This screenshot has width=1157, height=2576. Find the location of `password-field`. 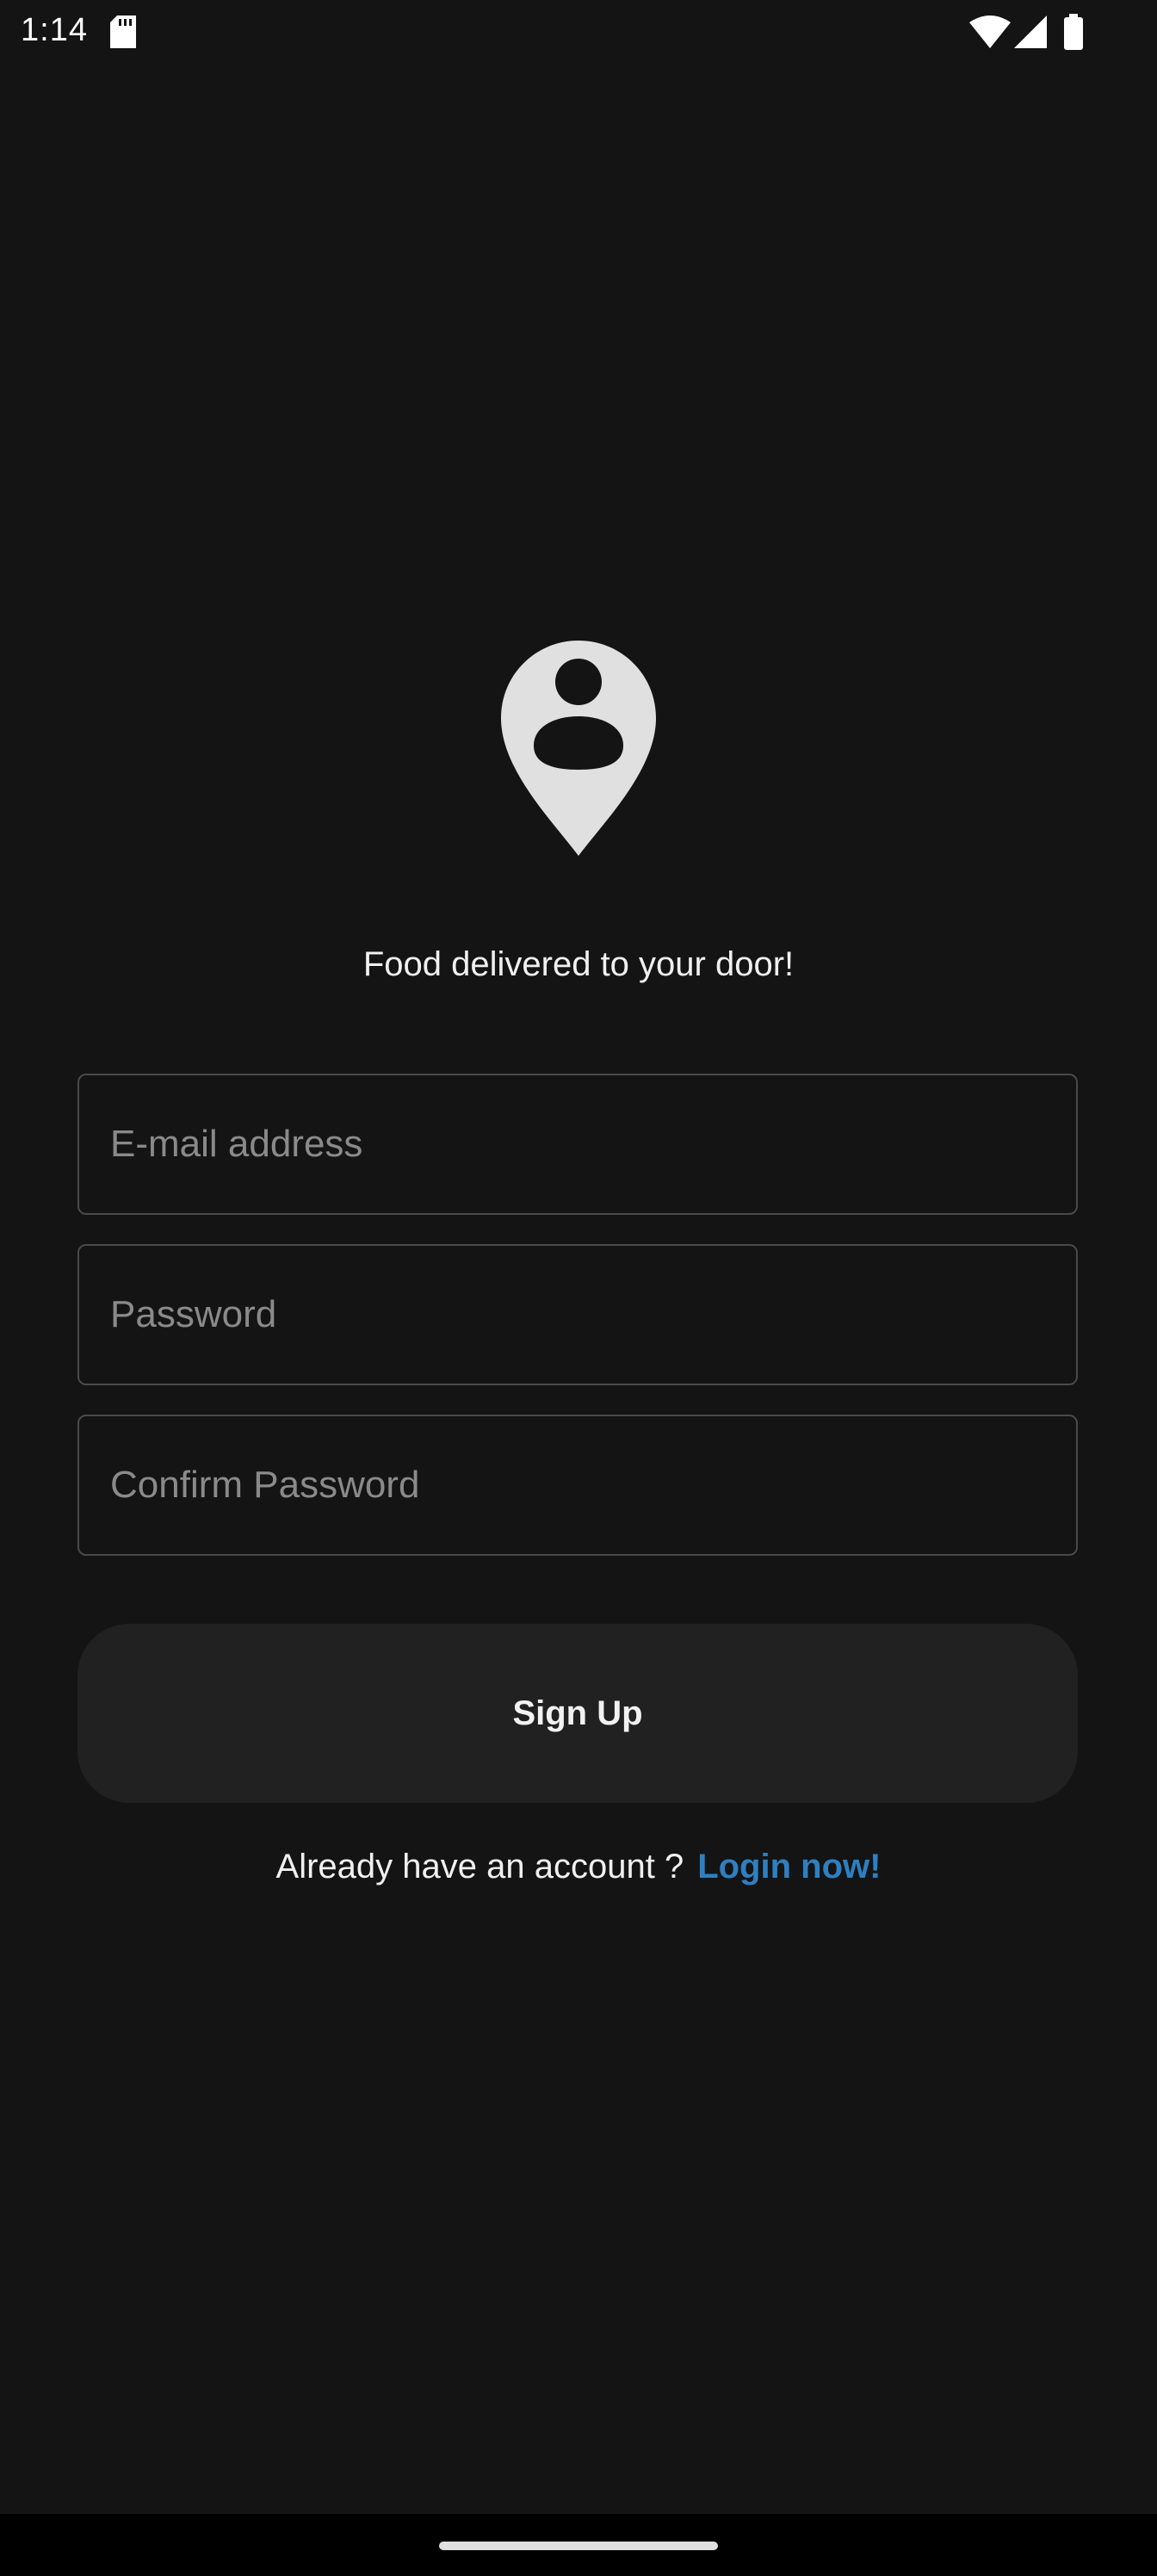

password-field is located at coordinates (578, 1315).